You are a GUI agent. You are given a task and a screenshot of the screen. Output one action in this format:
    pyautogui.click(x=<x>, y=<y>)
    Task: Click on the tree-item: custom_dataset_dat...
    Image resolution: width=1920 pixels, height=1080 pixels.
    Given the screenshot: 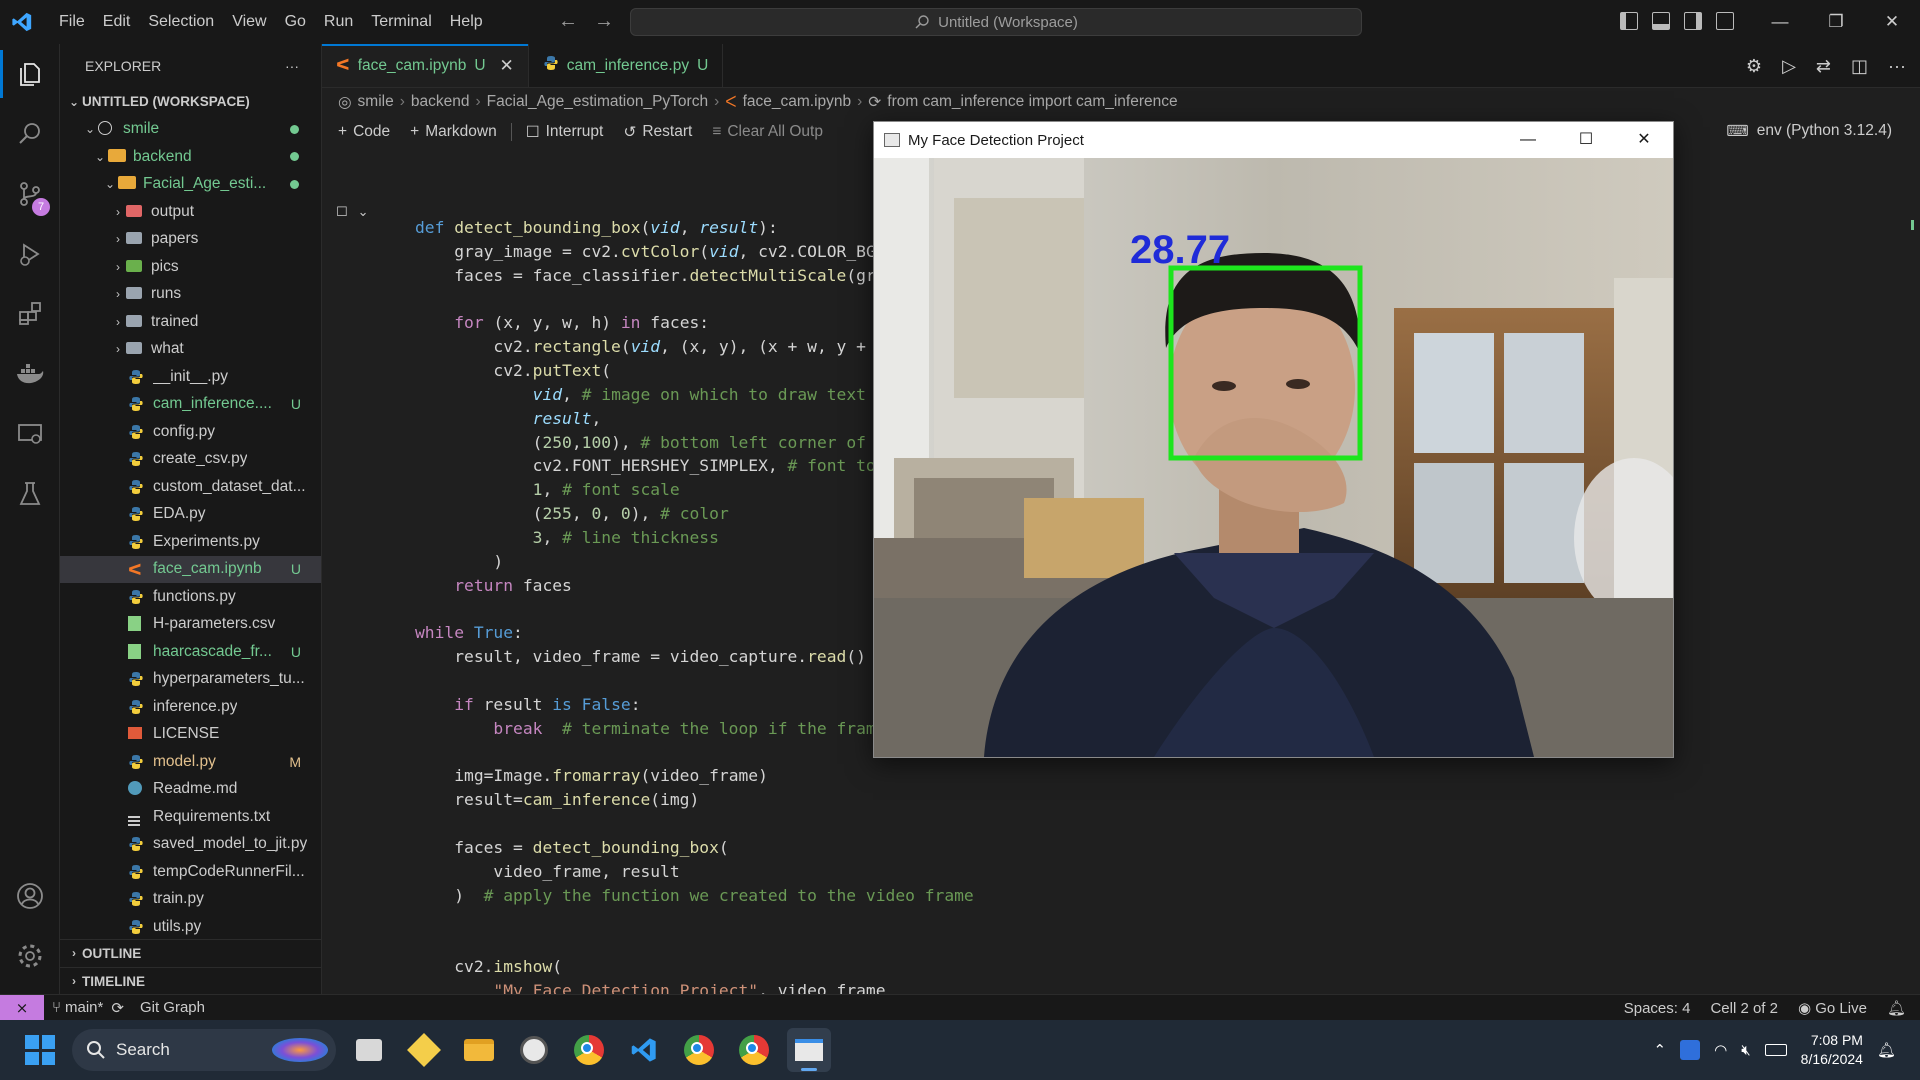 What is the action you would take?
    pyautogui.click(x=190, y=487)
    